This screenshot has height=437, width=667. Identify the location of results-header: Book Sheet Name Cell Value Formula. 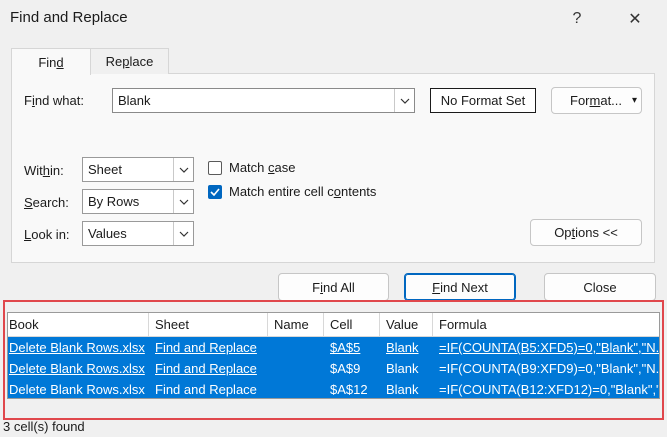
(333, 325).